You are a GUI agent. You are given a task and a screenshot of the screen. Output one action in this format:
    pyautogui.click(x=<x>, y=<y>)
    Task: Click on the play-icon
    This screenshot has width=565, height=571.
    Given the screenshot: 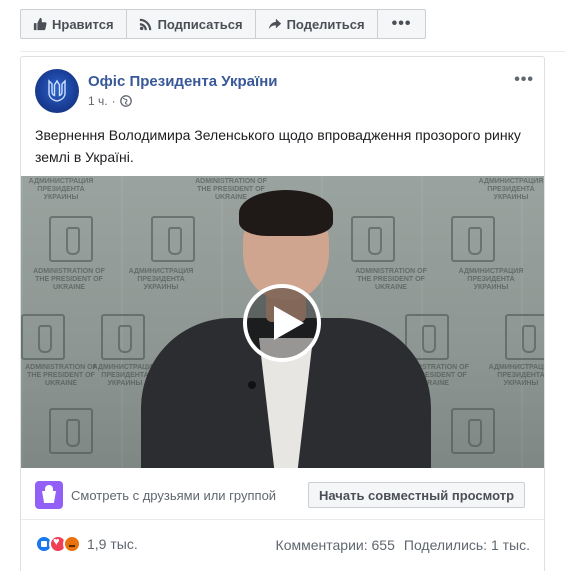 What is the action you would take?
    pyautogui.click(x=282, y=323)
    